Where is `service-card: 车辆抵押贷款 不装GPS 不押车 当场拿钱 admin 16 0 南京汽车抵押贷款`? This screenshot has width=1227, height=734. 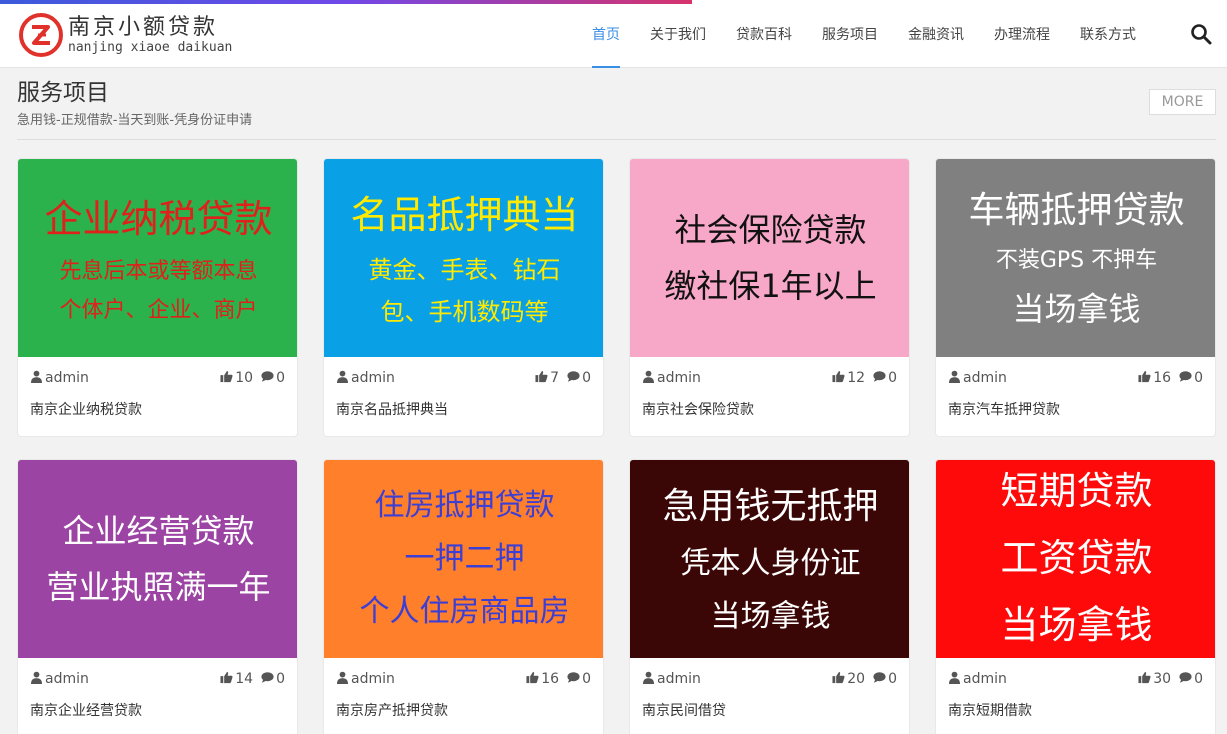 service-card: 车辆抵押贷款 不装GPS 不押车 当场拿钱 admin 16 0 南京汽车抵押贷款 is located at coordinates (1075, 297).